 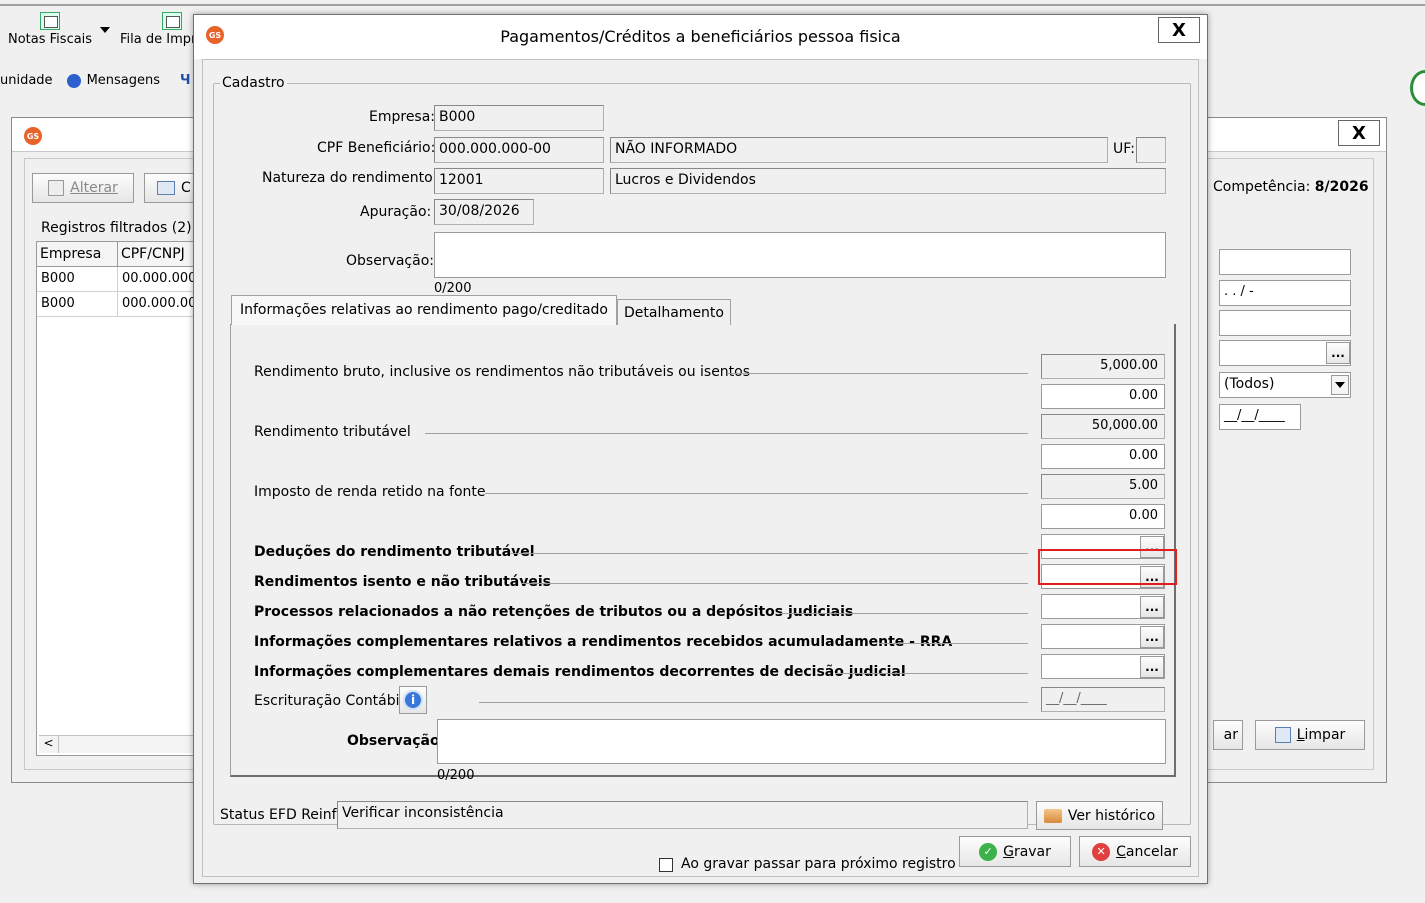 I want to click on escrituracao-field: __/__/____, so click(x=1103, y=699).